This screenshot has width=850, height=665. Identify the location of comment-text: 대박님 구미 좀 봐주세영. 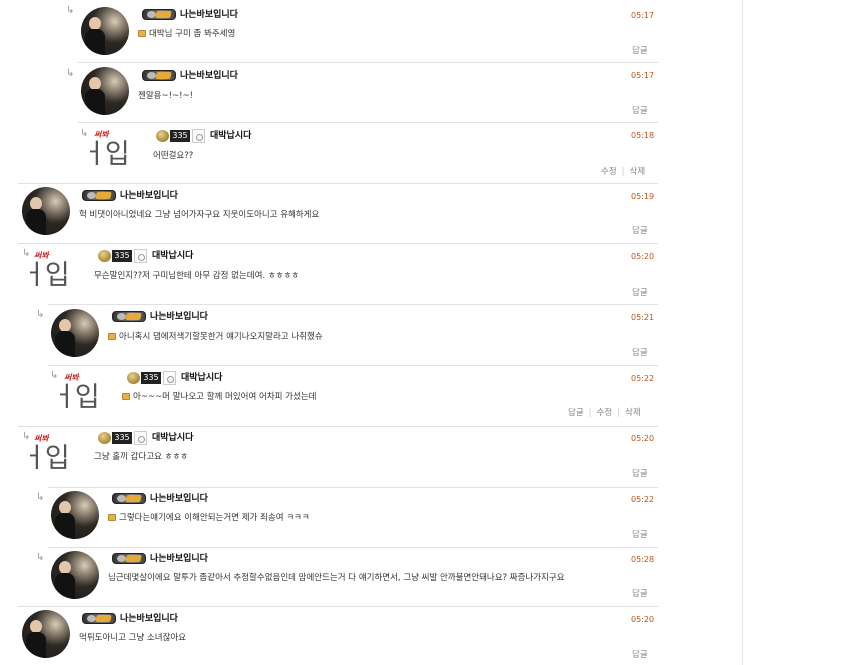
(186, 34).